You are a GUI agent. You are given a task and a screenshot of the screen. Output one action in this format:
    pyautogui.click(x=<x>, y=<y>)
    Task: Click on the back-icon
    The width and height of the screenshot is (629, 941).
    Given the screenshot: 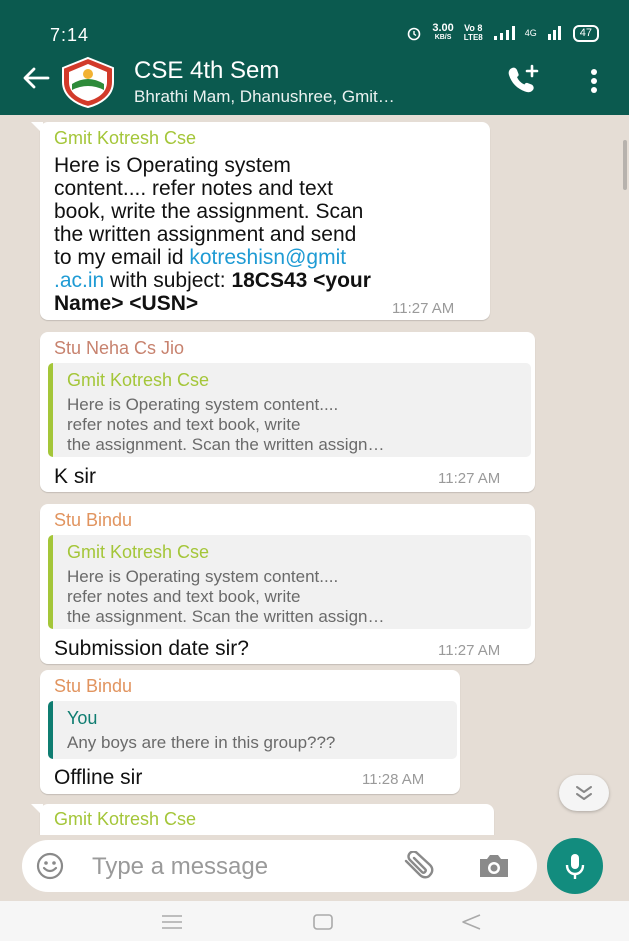 What is the action you would take?
    pyautogui.click(x=471, y=924)
    